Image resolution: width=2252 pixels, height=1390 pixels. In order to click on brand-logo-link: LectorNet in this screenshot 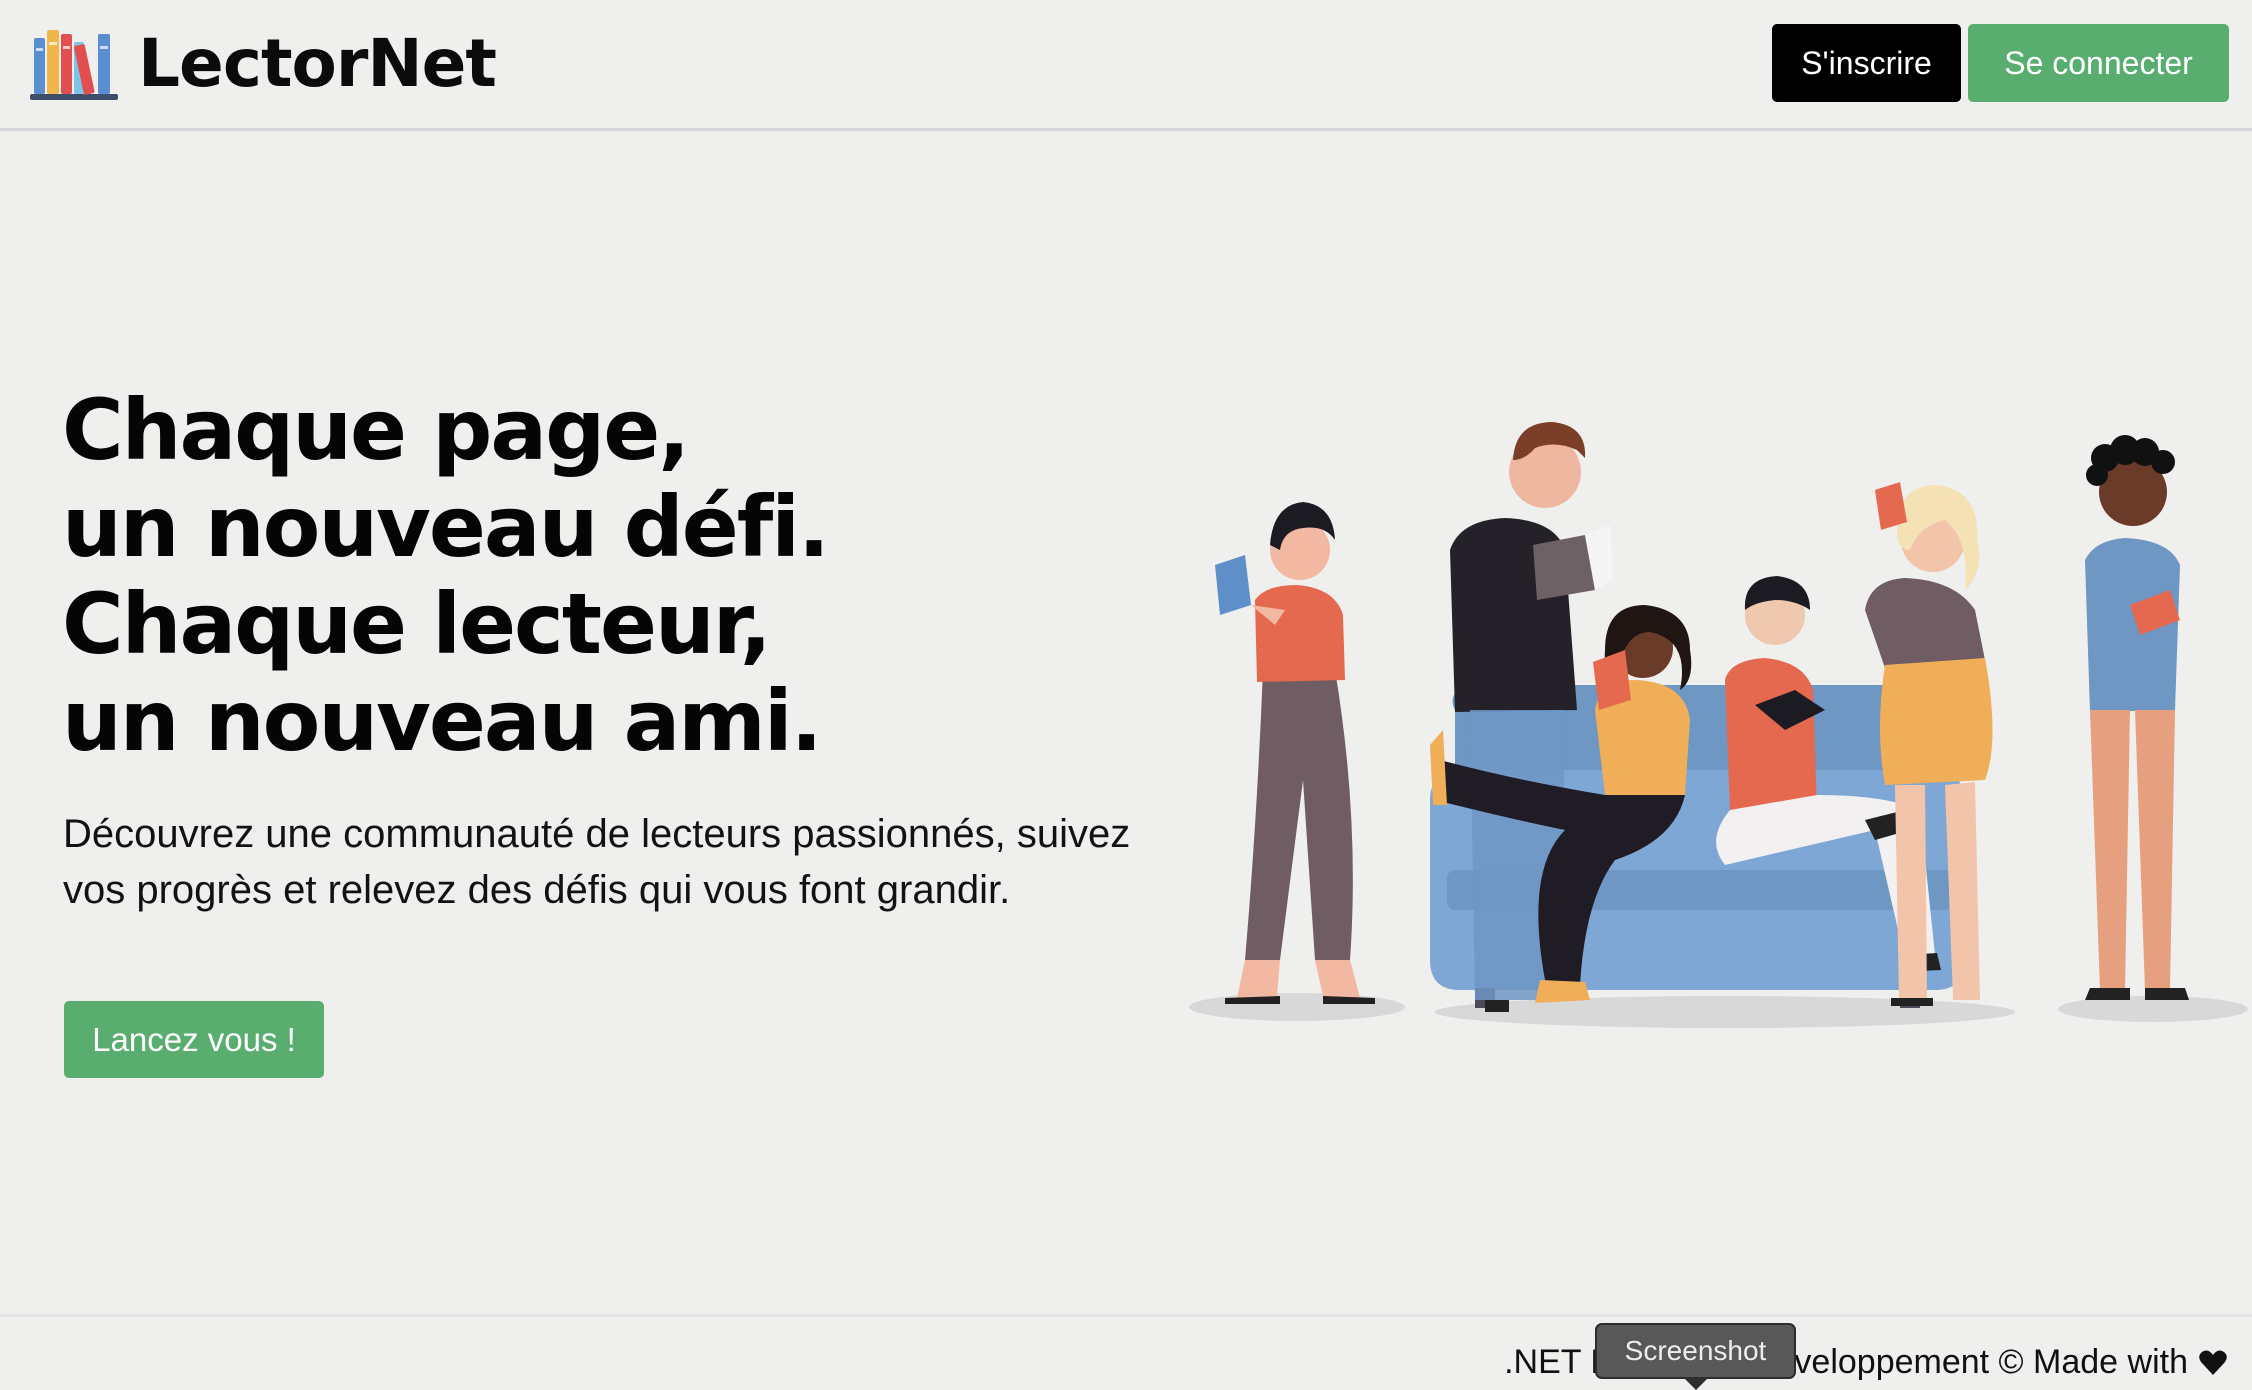, I will do `click(261, 63)`.